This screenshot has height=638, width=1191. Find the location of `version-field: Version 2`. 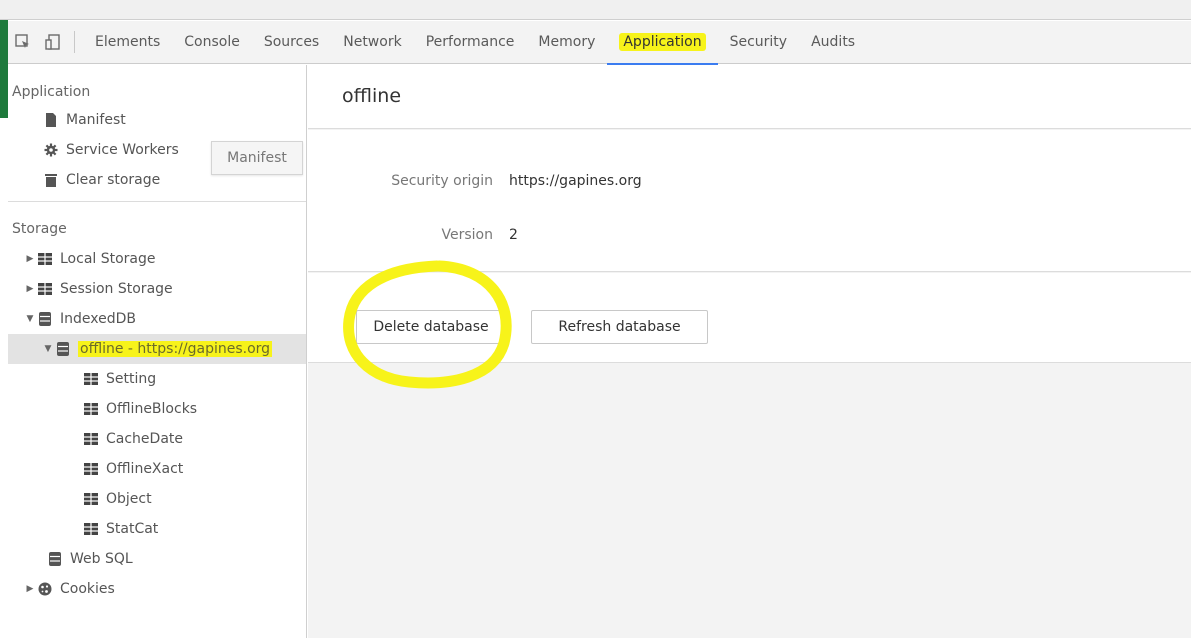

version-field: Version 2 is located at coordinates (749, 235).